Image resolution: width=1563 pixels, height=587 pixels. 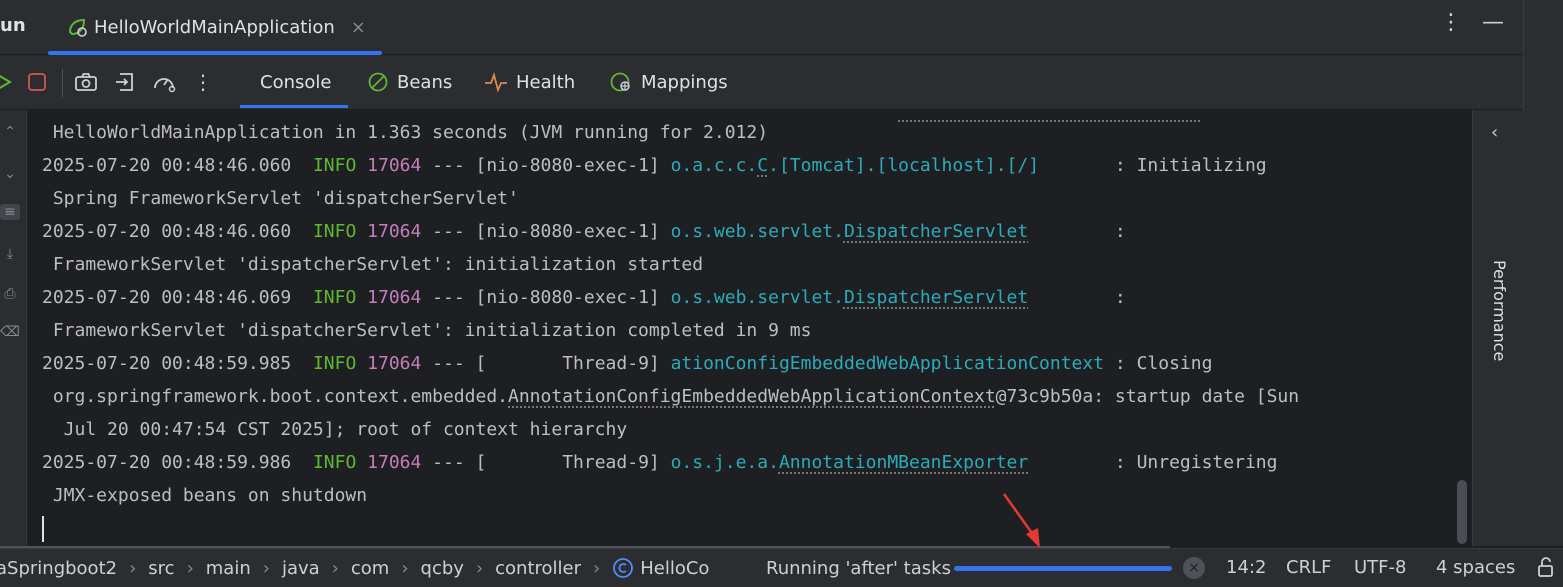 What do you see at coordinates (62, 83) in the screenshot?
I see `toolbar-divider` at bounding box center [62, 83].